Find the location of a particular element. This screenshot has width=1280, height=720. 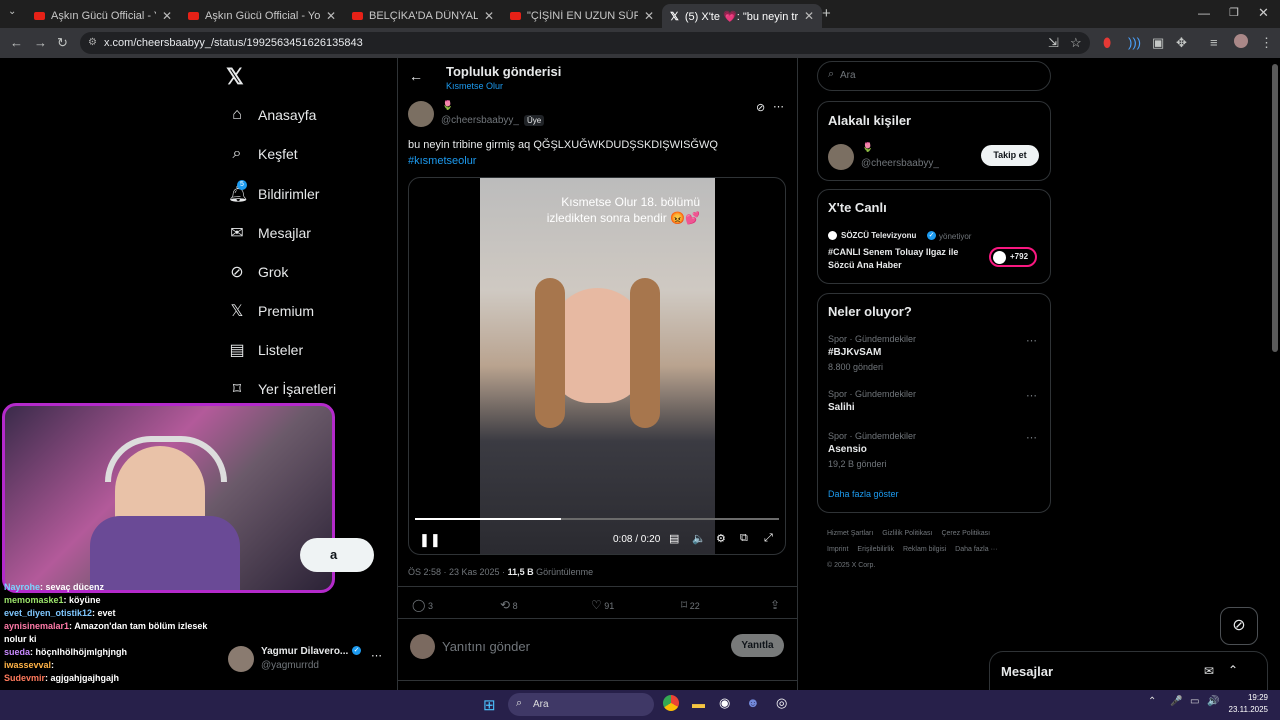

repost-action: ⟲ 8 is located at coordinates (509, 605).